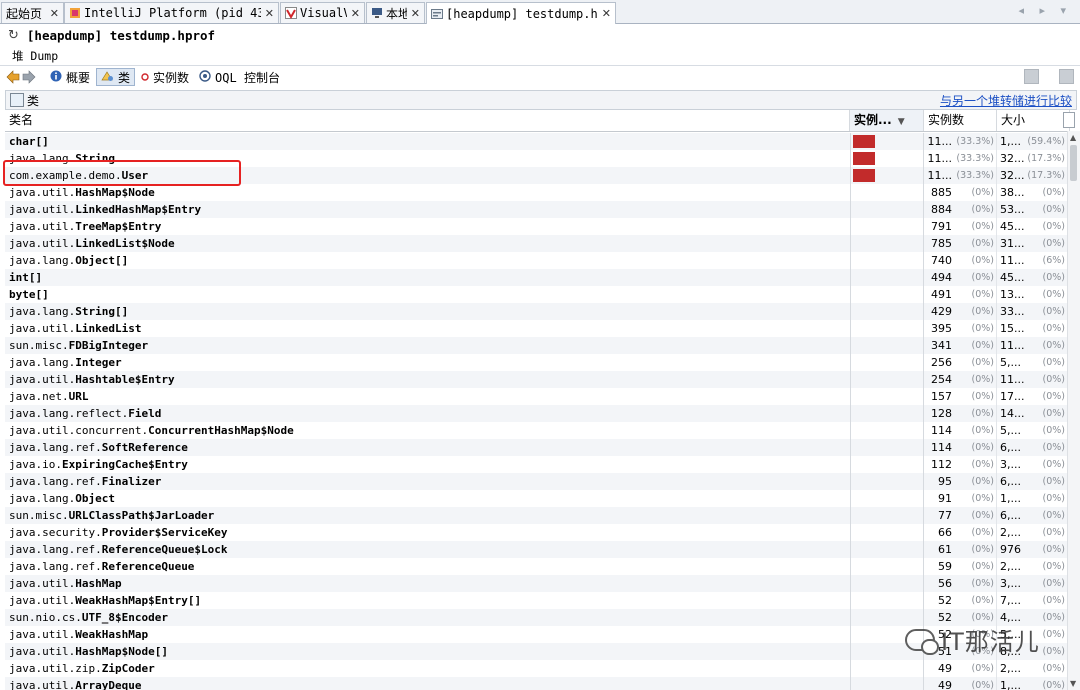 This screenshot has height=690, width=1080. I want to click on save-snapshot-icon, so click(1031, 76).